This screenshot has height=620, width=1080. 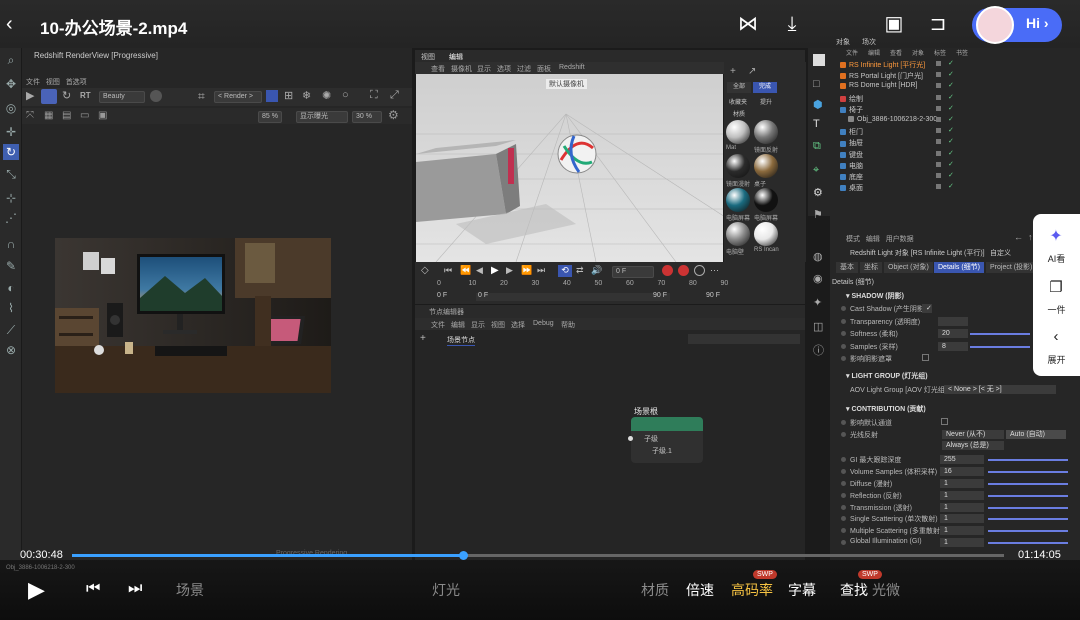 I want to click on range-start: 0 F, so click(x=442, y=295).